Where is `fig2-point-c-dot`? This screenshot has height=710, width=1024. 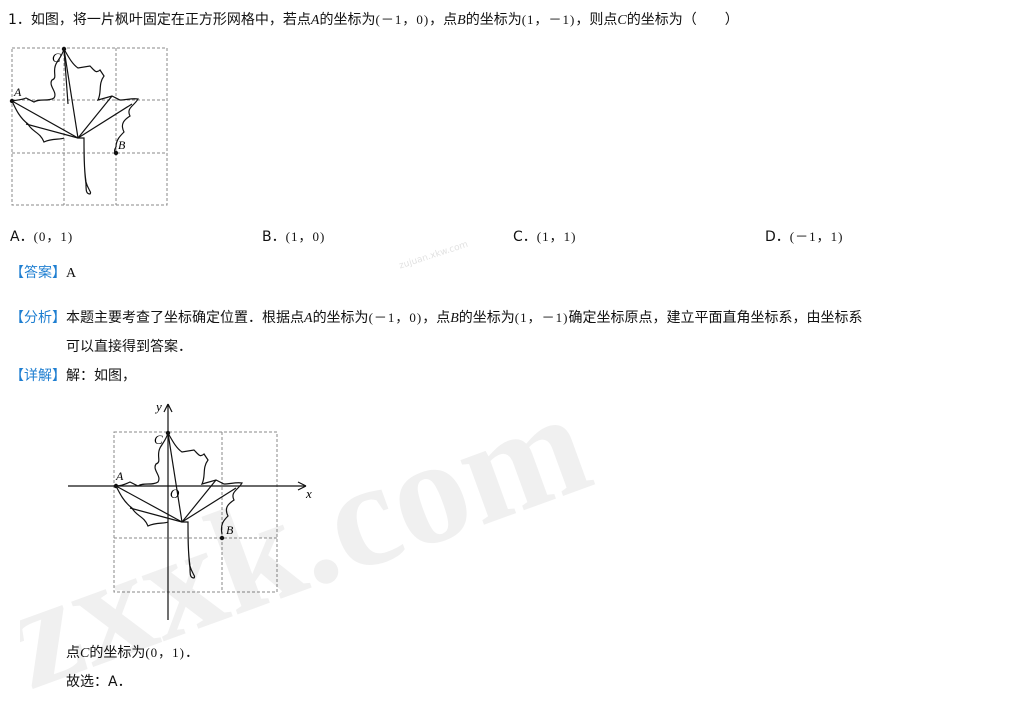 fig2-point-c-dot is located at coordinates (168, 433).